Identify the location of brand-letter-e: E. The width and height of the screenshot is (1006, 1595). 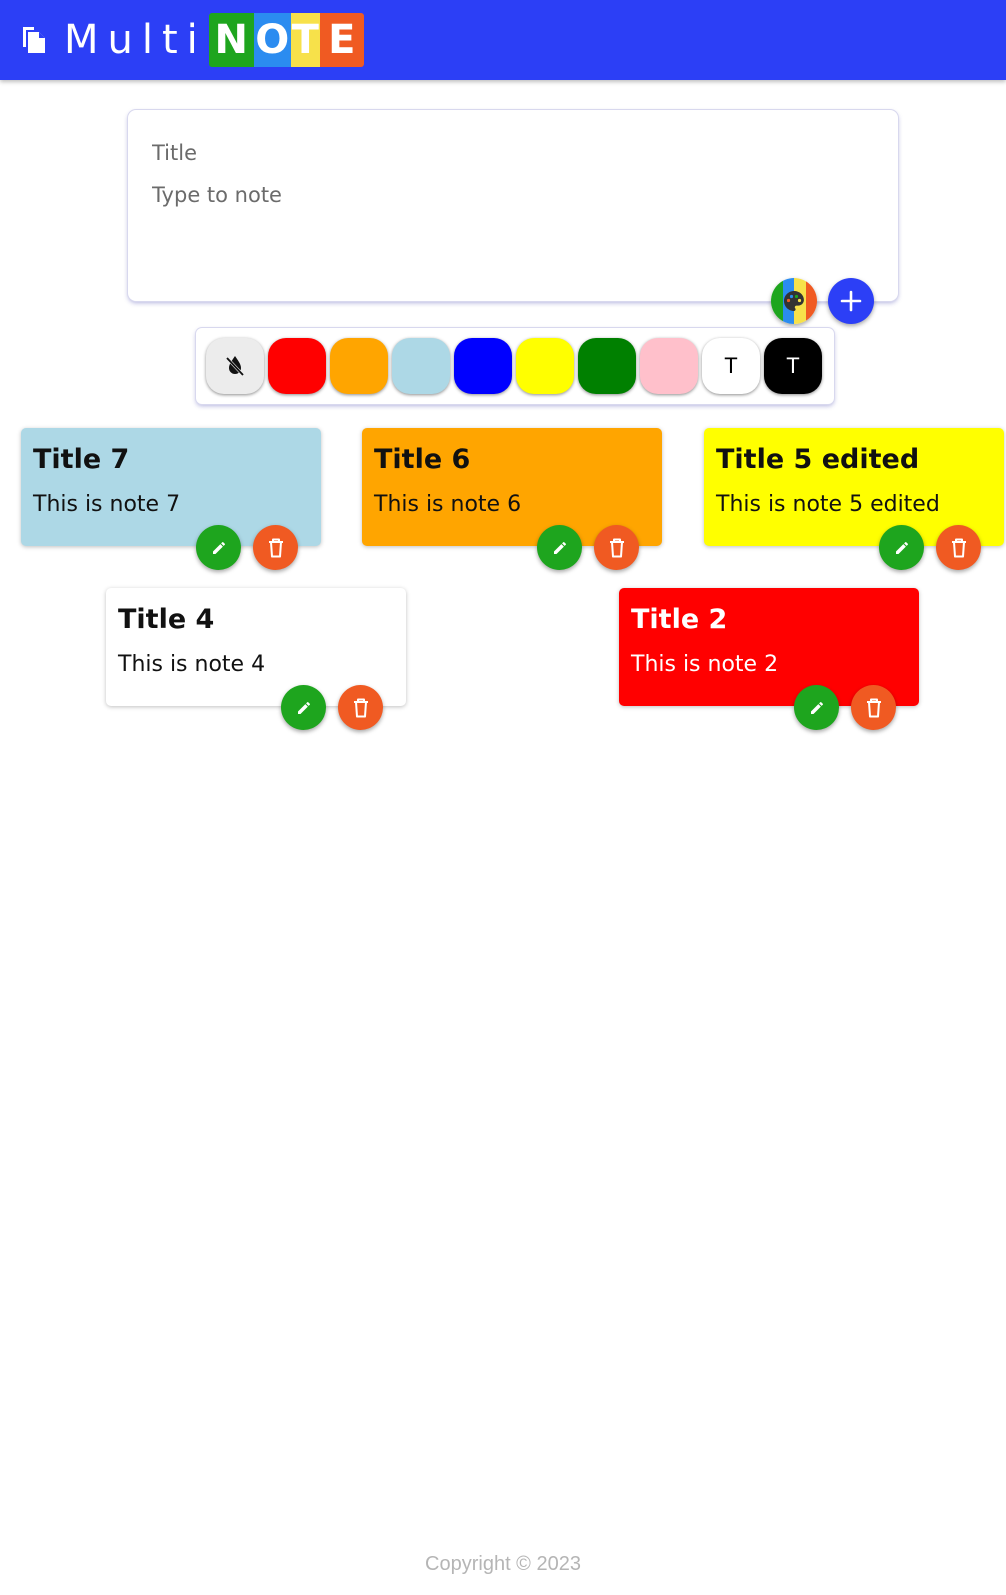
(341, 40).